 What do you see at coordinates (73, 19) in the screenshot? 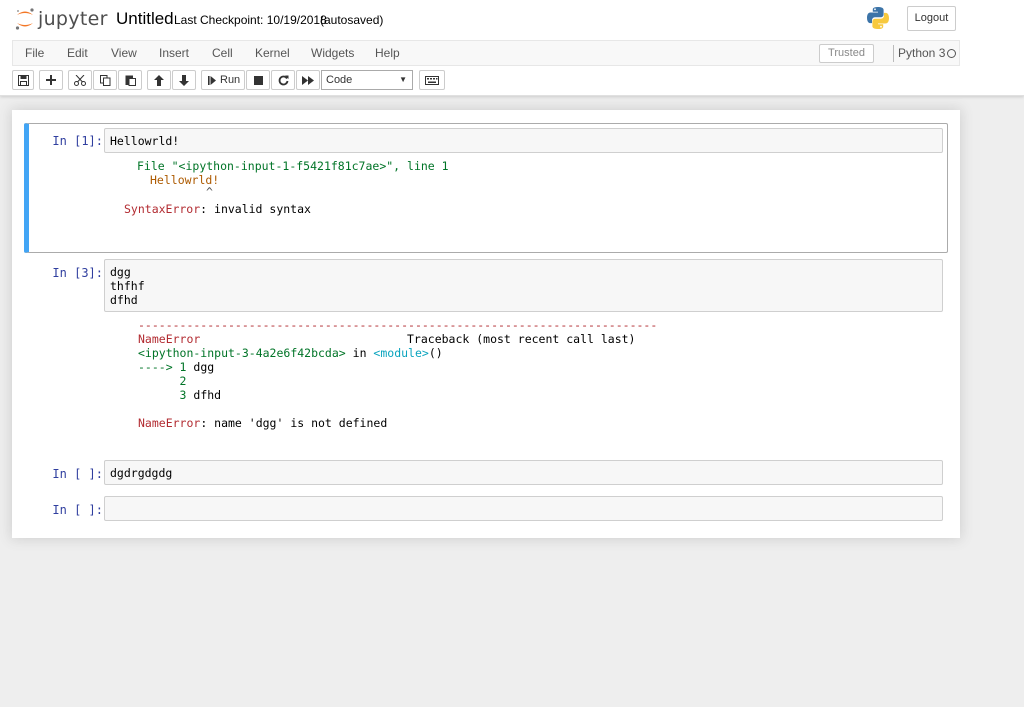
I see `logo-text: jupyter` at bounding box center [73, 19].